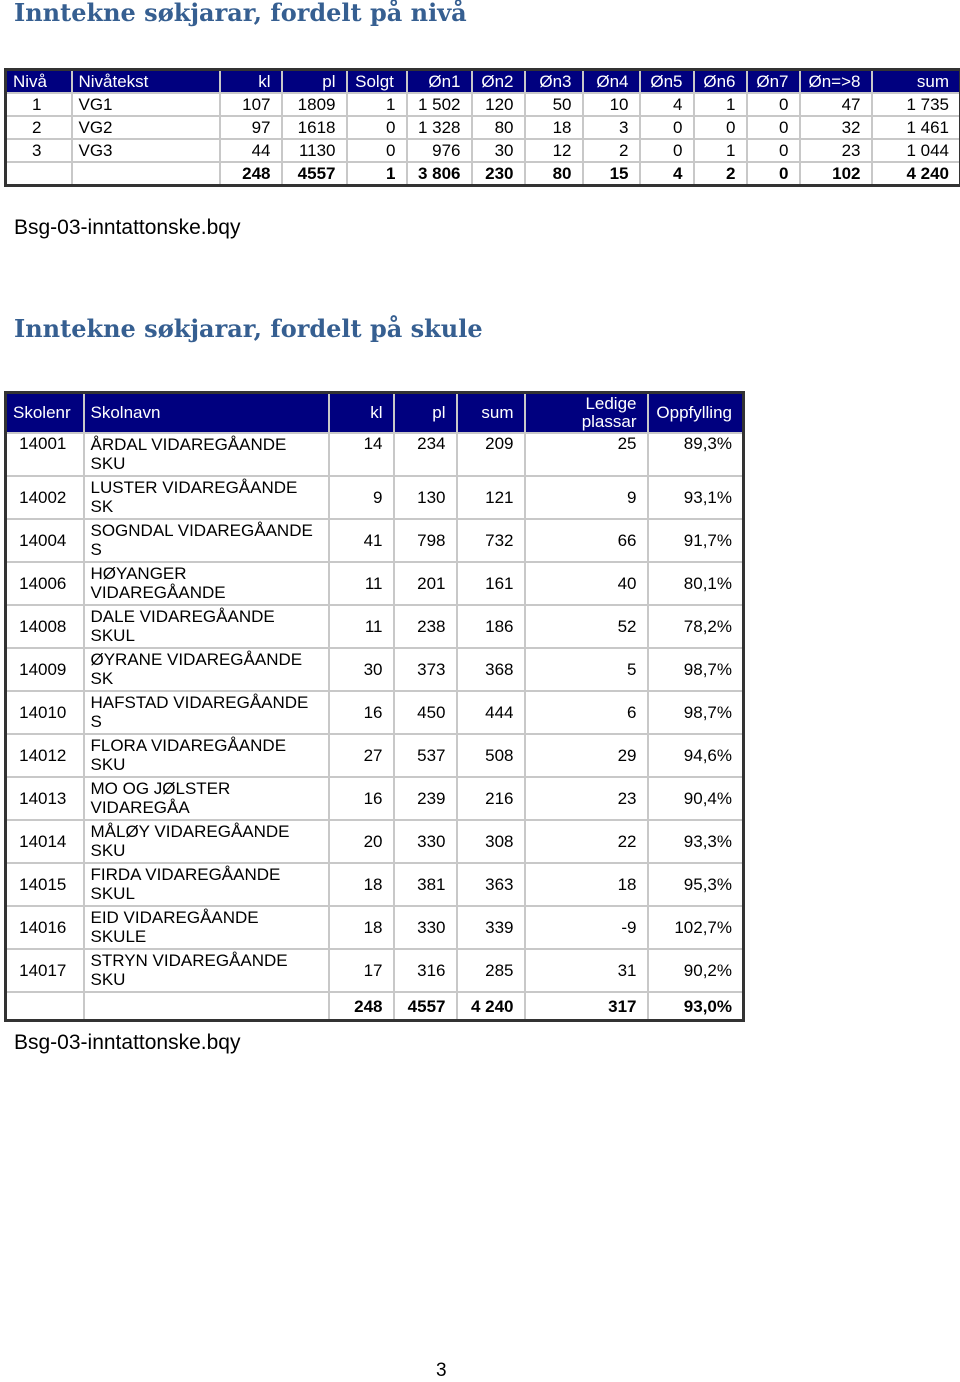  Describe the element at coordinates (206, 798) in the screenshot. I see `table-cell: MO OG JØLSTER VIDAREGÅA` at that location.